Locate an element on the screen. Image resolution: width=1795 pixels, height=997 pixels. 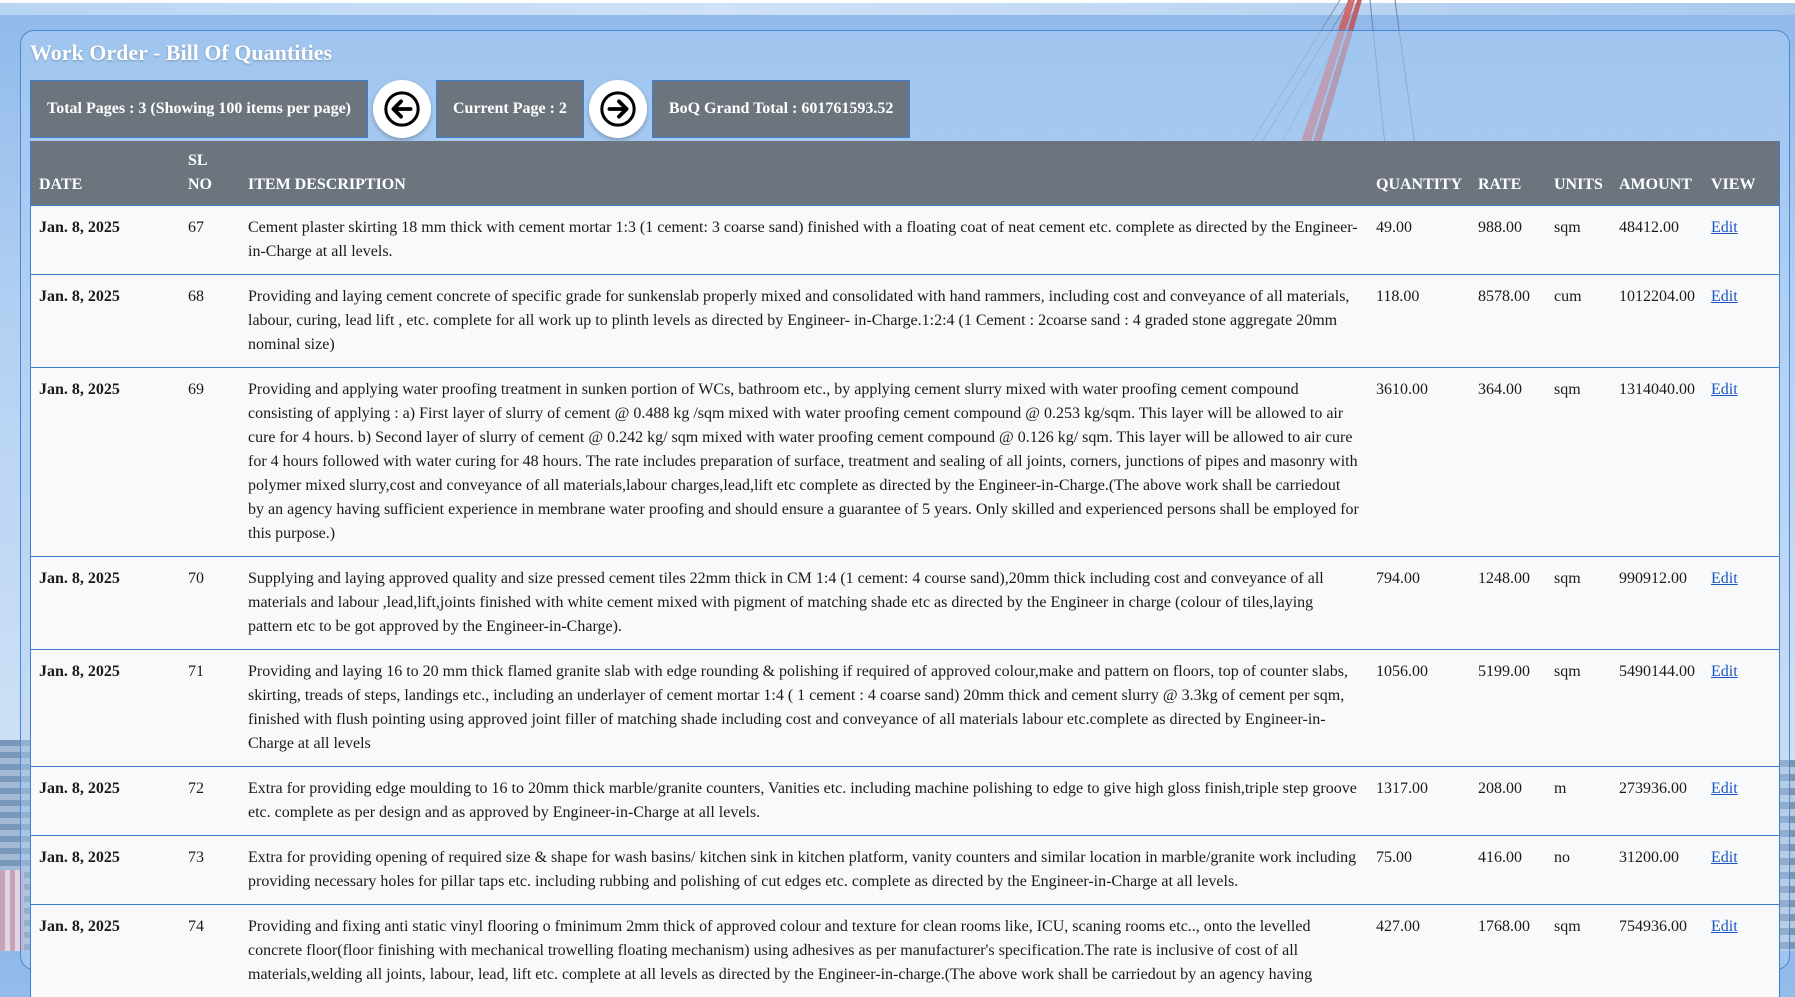
page-title: Work Order - Bill Of Quantities is located at coordinates (181, 53).